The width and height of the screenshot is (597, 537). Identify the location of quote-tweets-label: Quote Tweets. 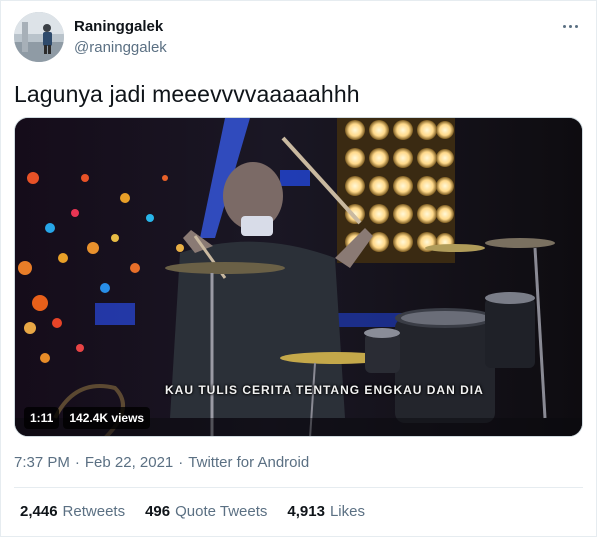
(221, 511).